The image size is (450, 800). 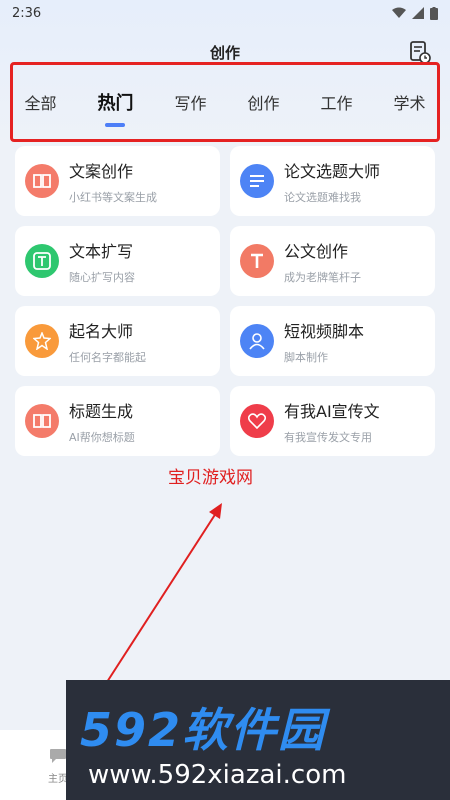 What do you see at coordinates (42, 261) in the screenshot?
I see `text-t-icon` at bounding box center [42, 261].